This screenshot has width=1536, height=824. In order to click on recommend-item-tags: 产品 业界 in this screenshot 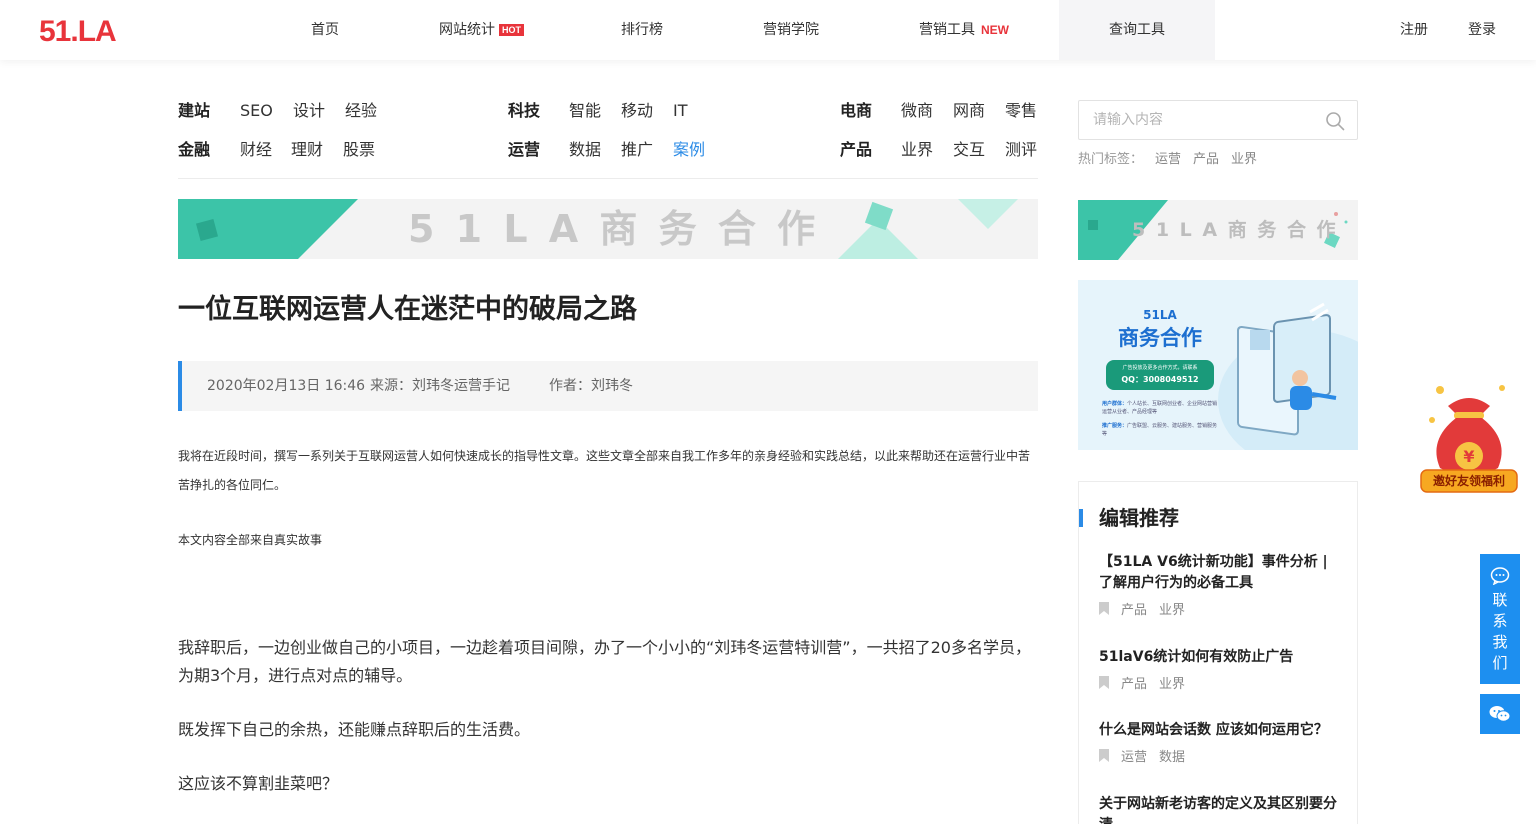, I will do `click(1142, 685)`.